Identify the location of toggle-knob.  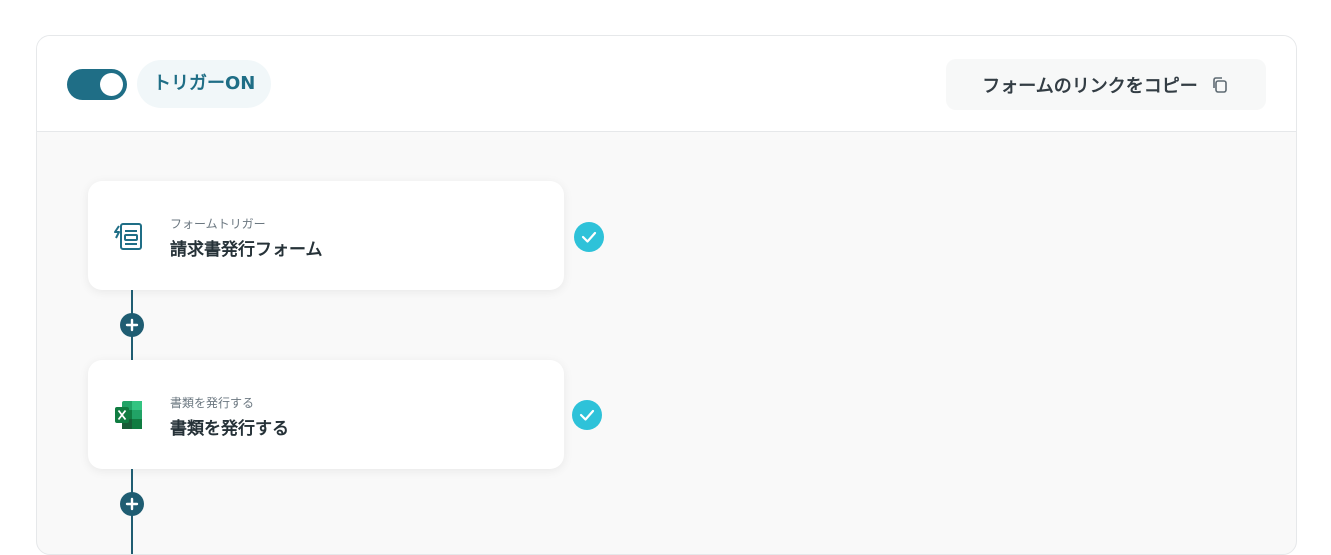
(111, 84).